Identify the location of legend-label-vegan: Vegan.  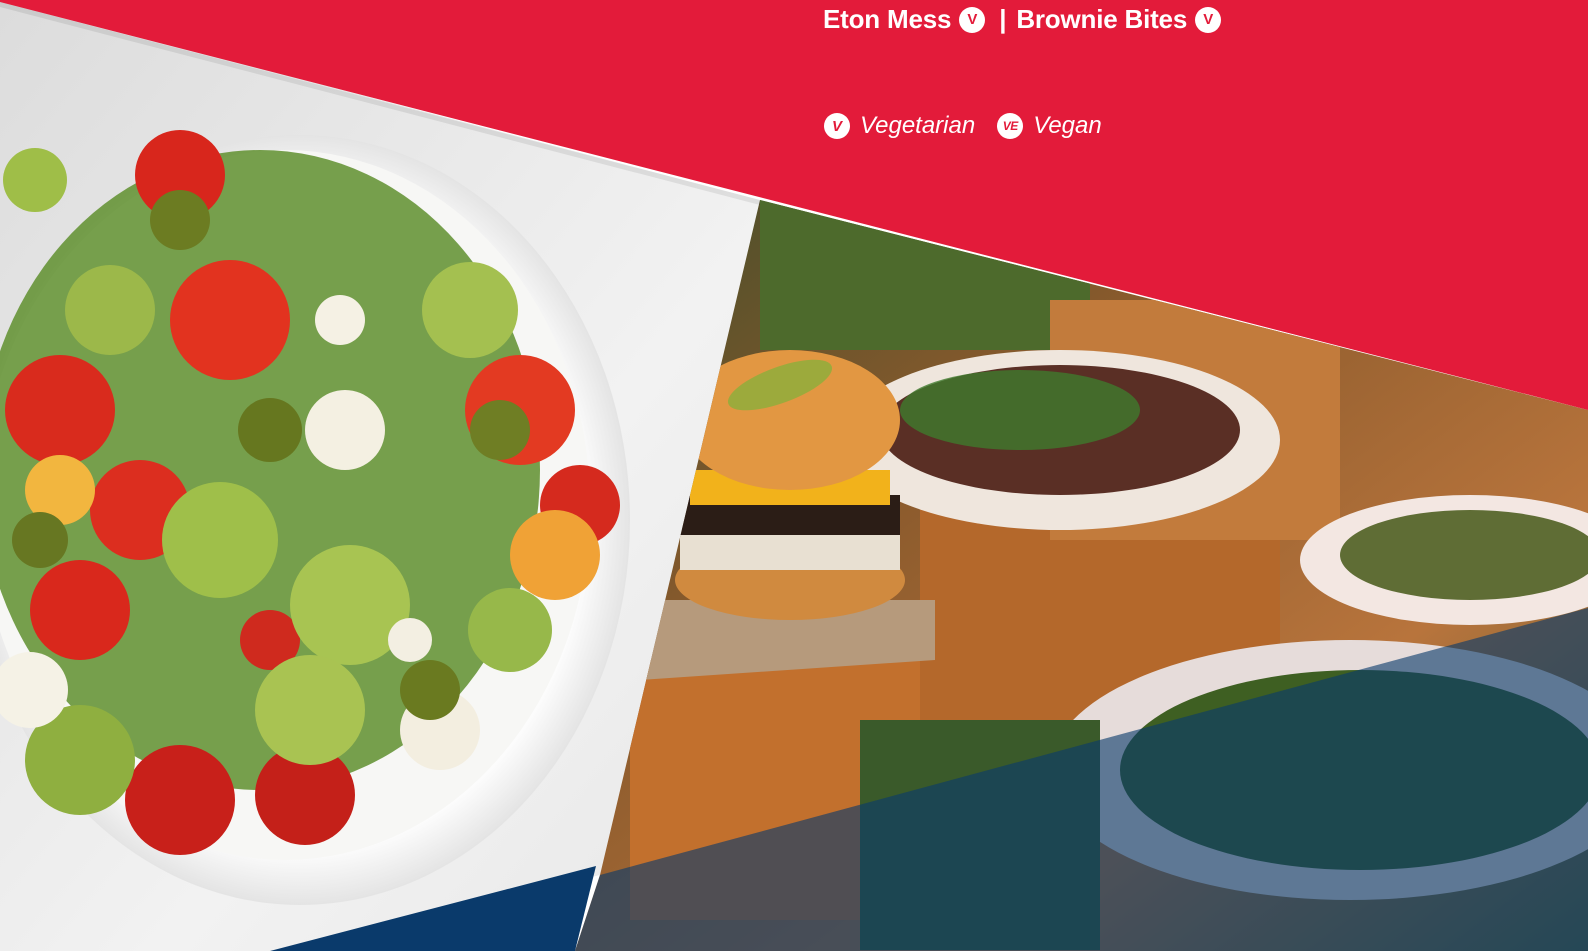
(1067, 125).